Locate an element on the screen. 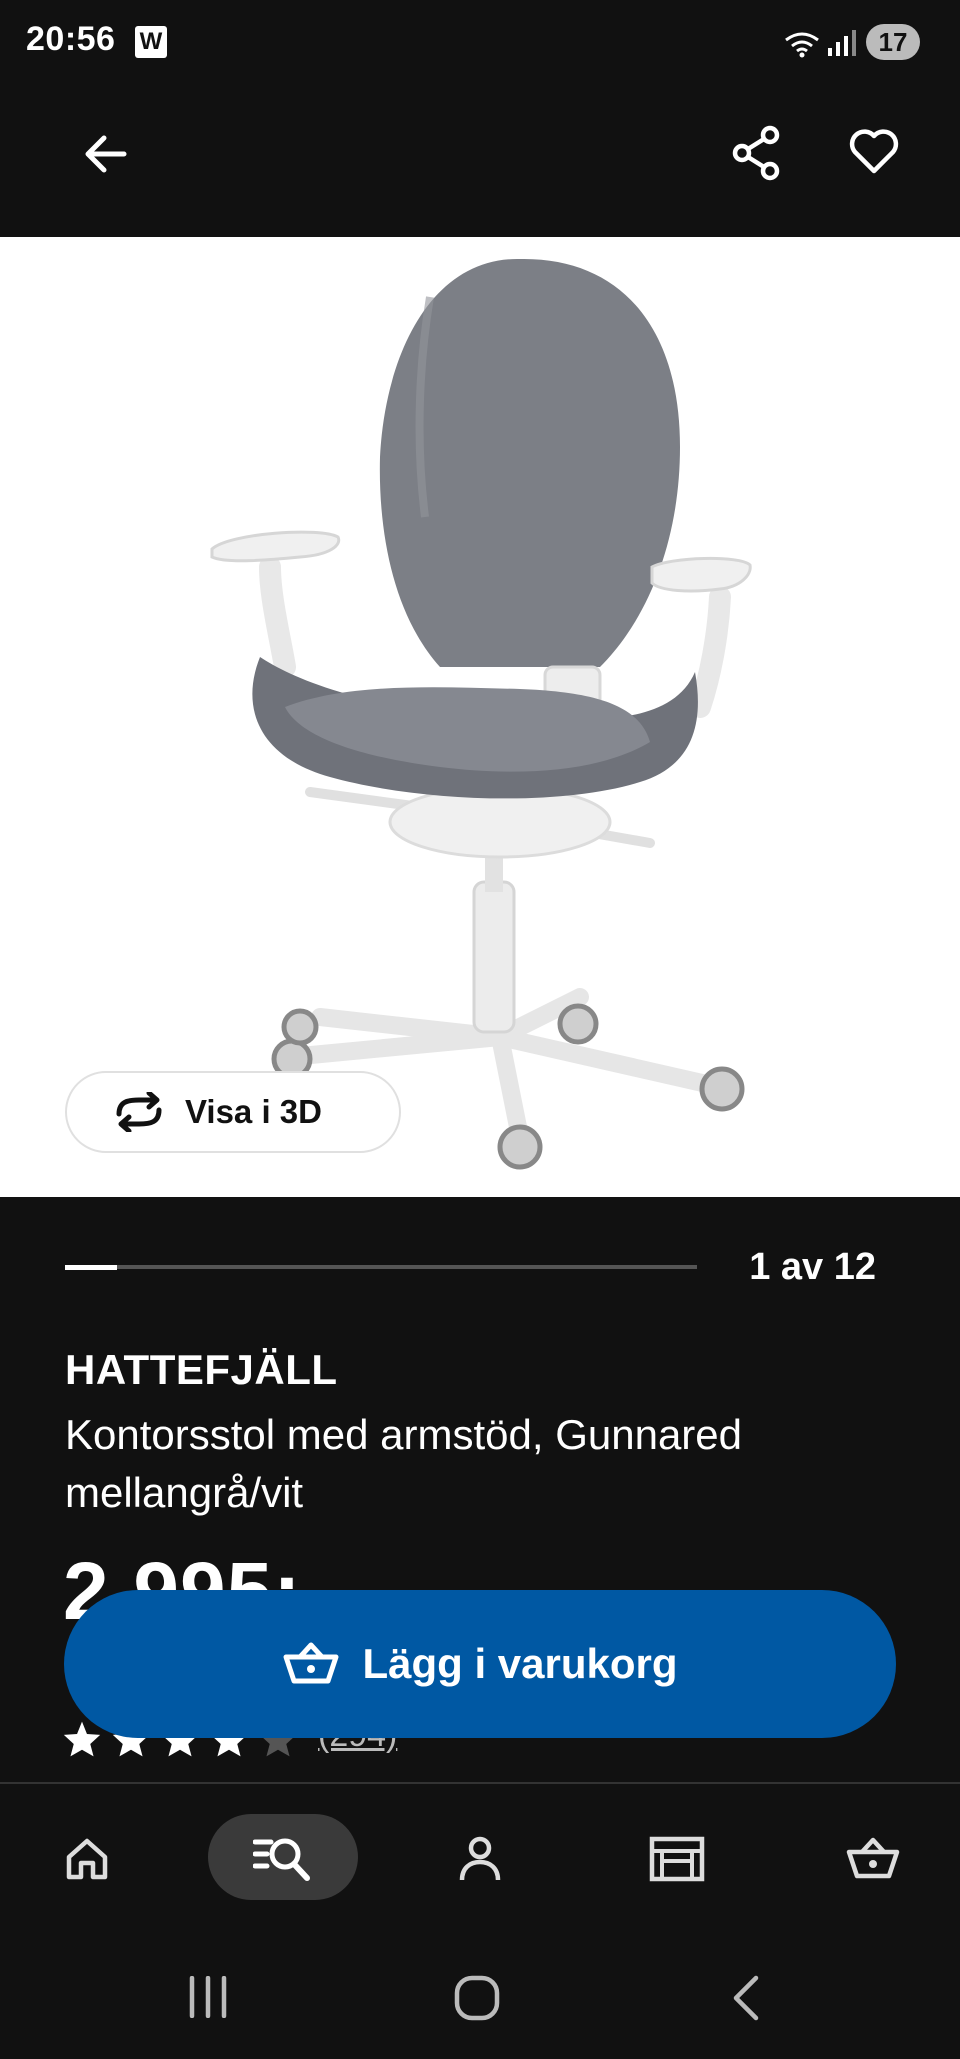 This screenshot has height=2059, width=960. heart-icon is located at coordinates (874, 151).